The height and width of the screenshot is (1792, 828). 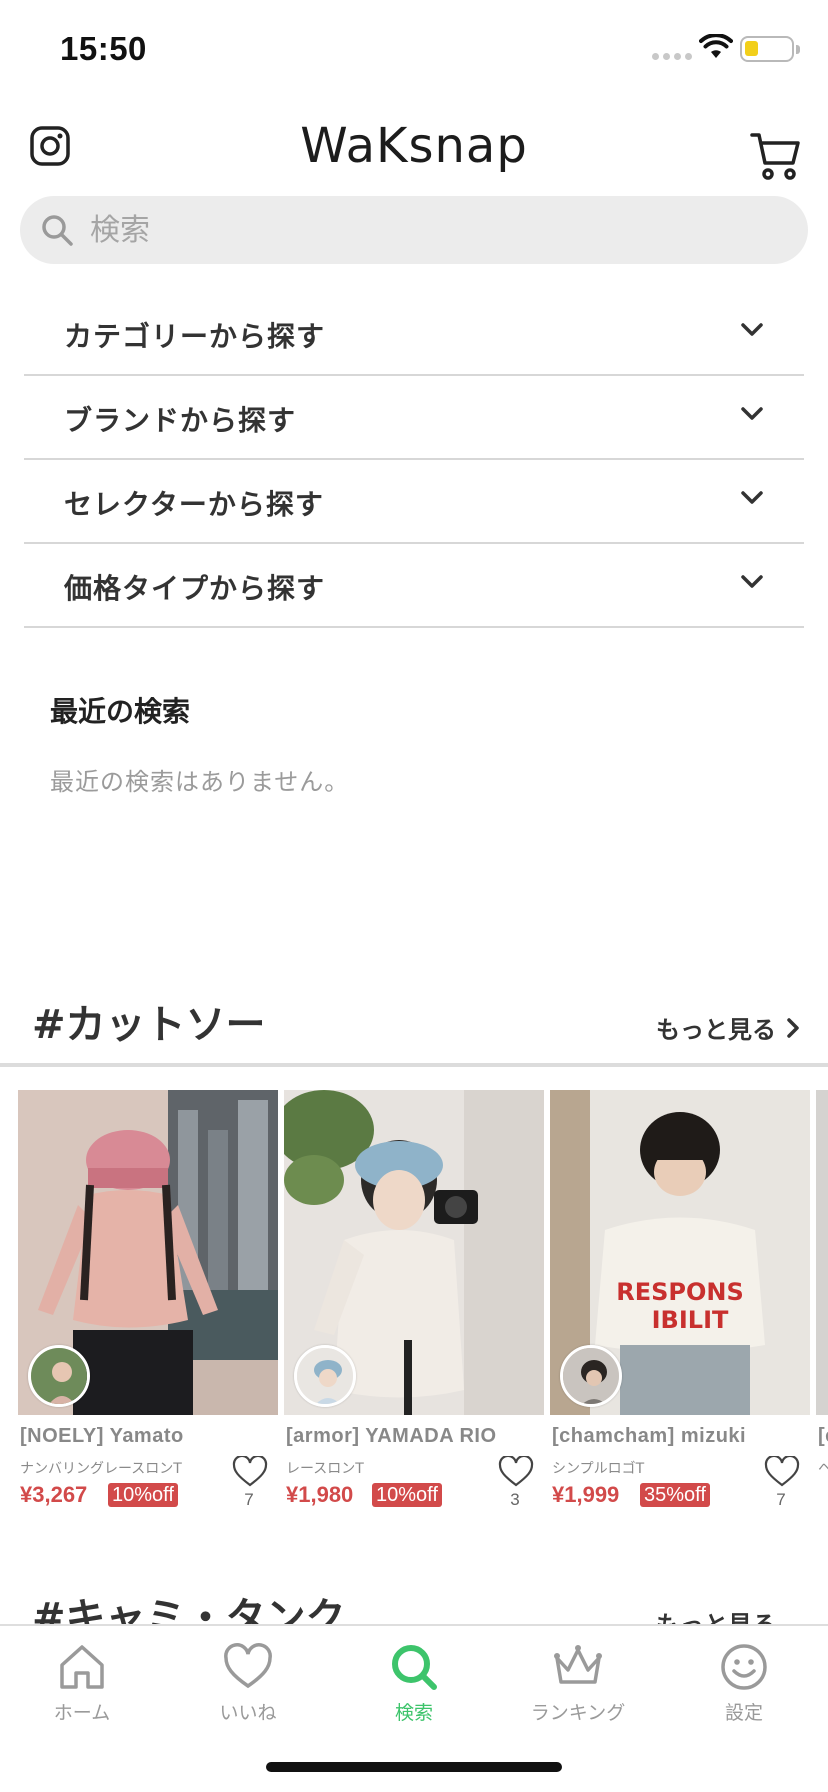 What do you see at coordinates (414, 502) in the screenshot?
I see `browse-by-selector: セレクターから探す` at bounding box center [414, 502].